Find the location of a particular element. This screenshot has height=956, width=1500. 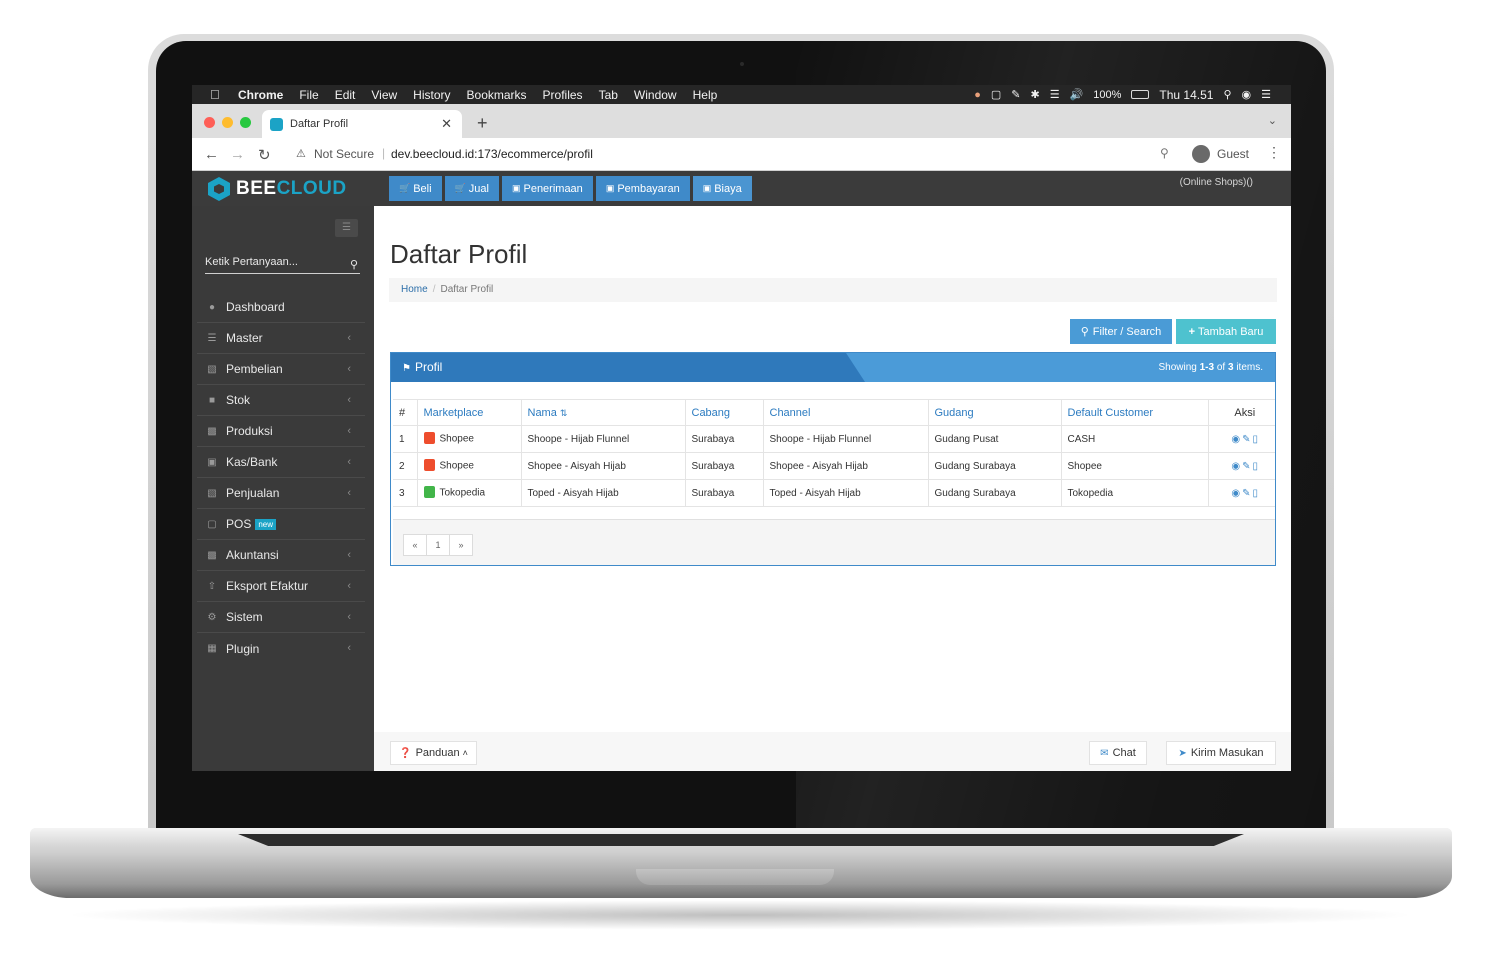

menu-window: Window is located at coordinates (655, 95).